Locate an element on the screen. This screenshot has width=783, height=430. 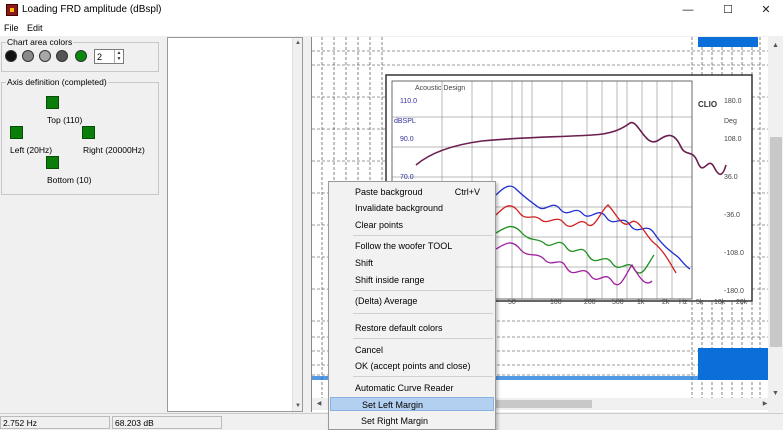
paste-shortcut: Ctrl+V is located at coordinates (467, 192).